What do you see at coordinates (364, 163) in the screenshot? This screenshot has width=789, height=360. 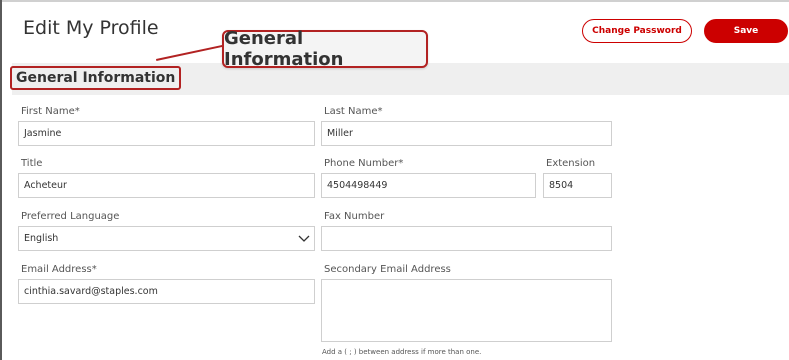 I see `phone-number-label: Phone Number*` at bounding box center [364, 163].